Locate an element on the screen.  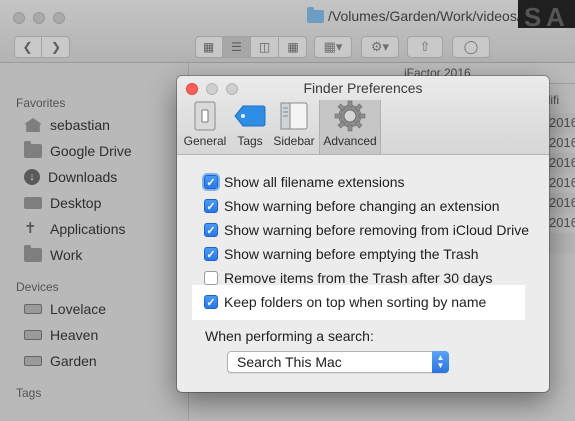
sidebar-item-label: Google Drive is located at coordinates (91, 151).